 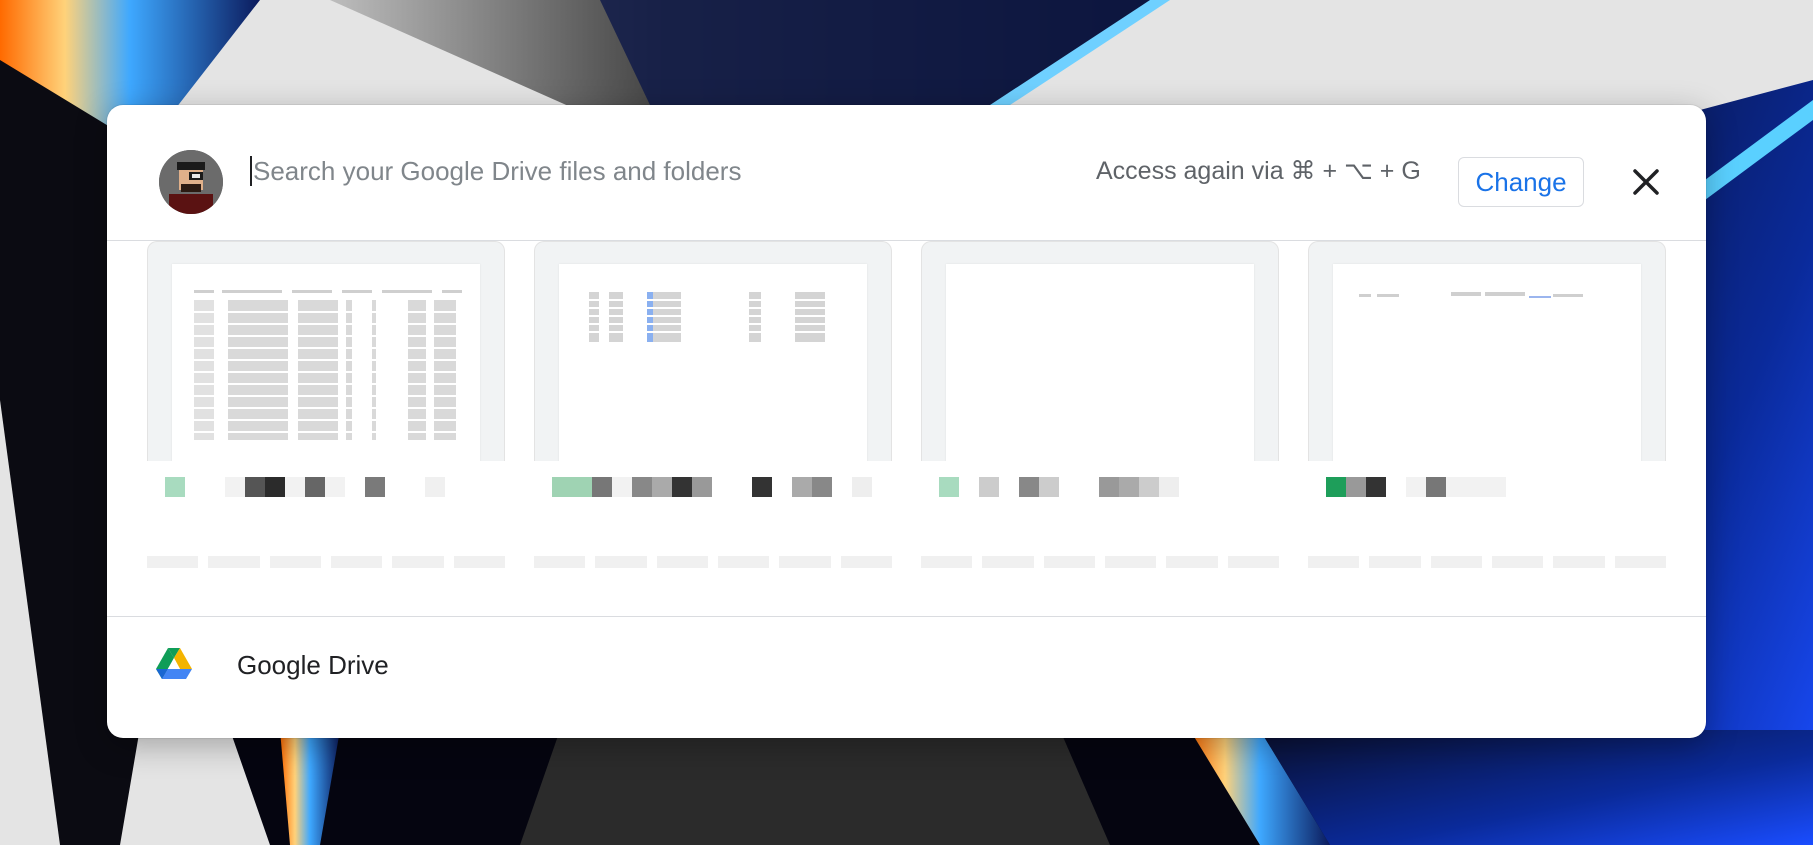 I want to click on change-shortcut-button: Change, so click(x=1521, y=182).